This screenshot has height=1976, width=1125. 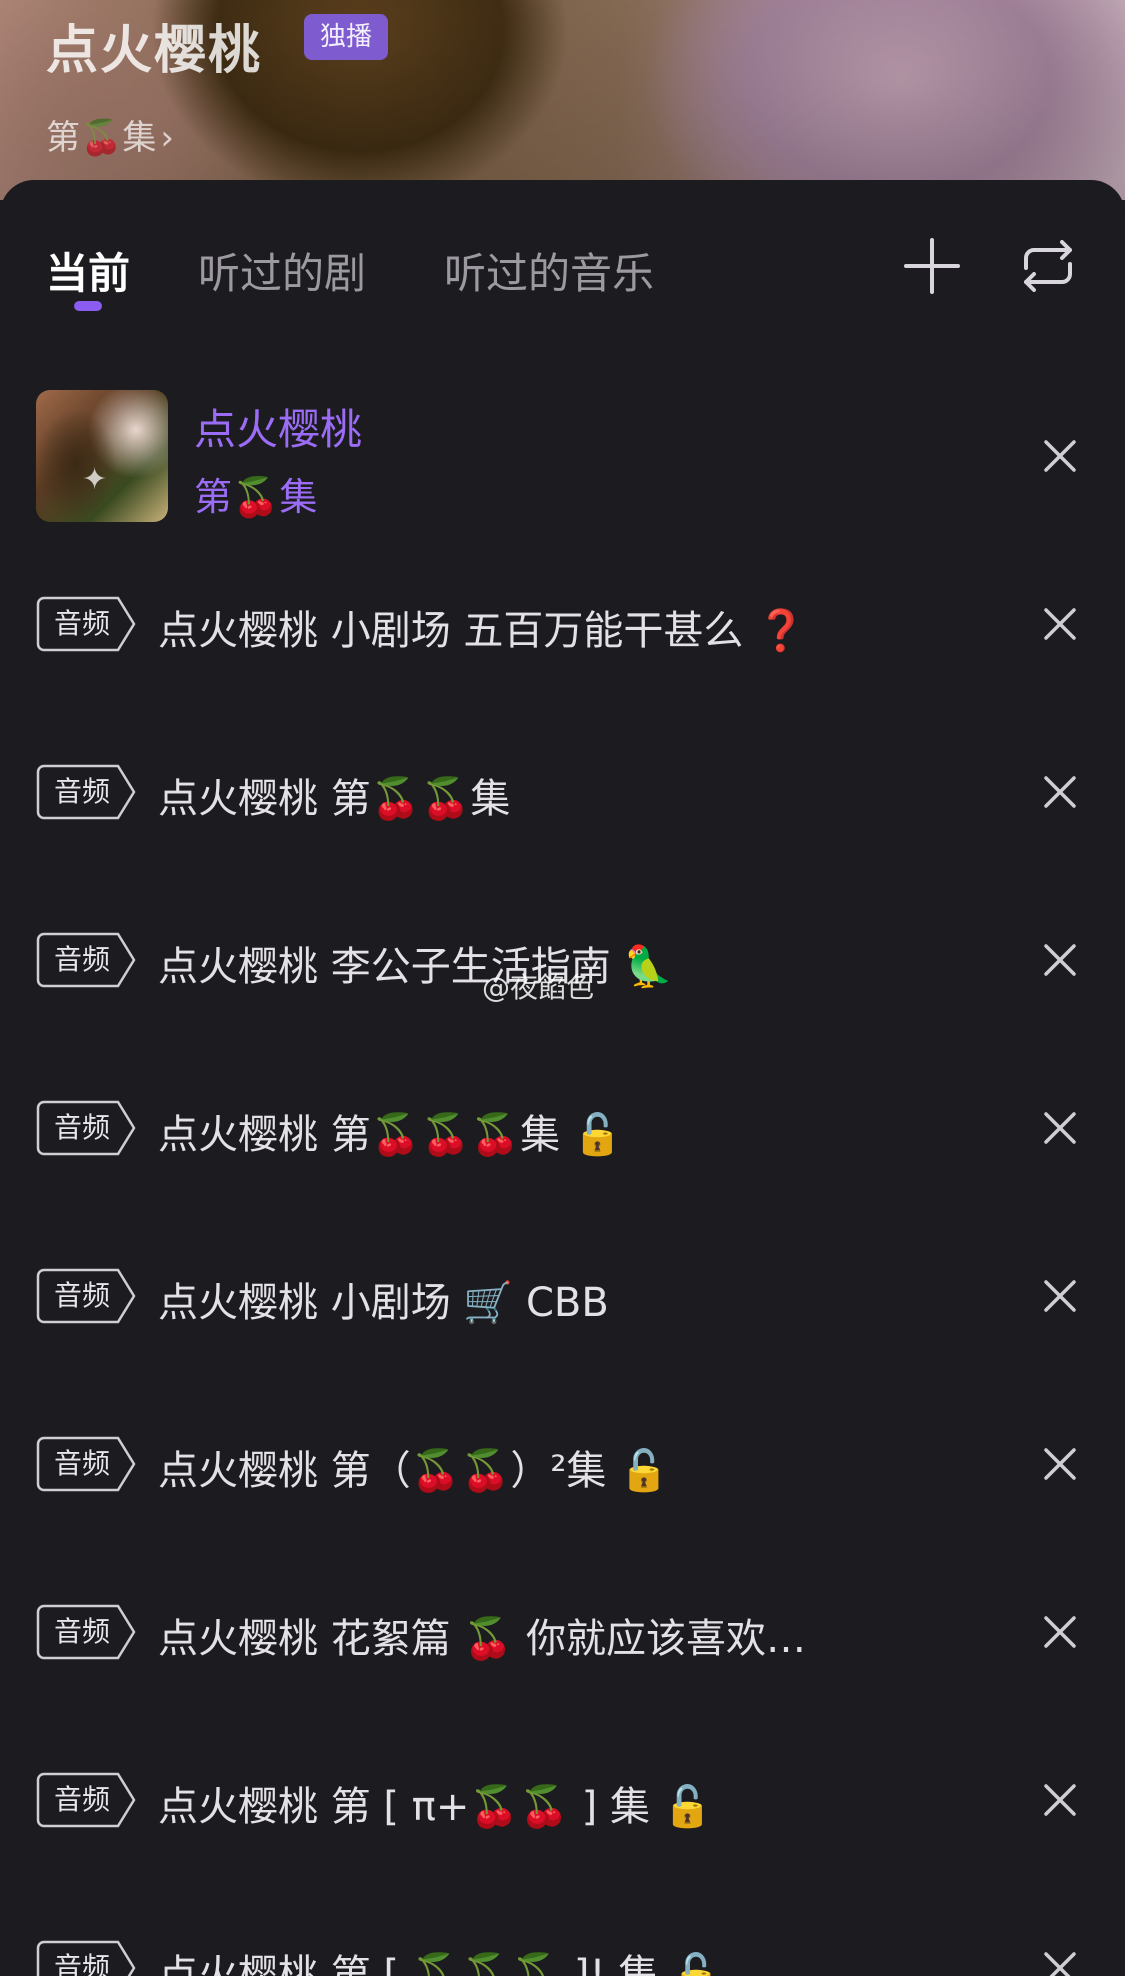 What do you see at coordinates (932, 266) in the screenshot?
I see `plus-icon` at bounding box center [932, 266].